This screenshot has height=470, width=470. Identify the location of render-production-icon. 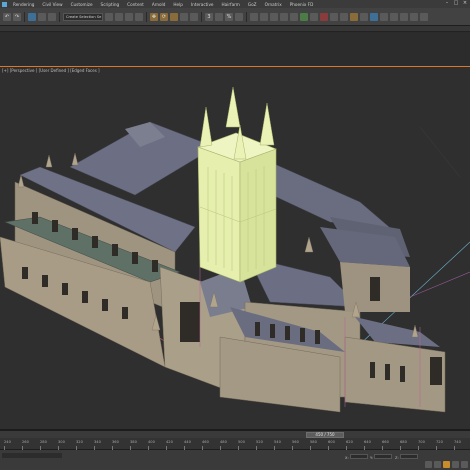
(354, 16).